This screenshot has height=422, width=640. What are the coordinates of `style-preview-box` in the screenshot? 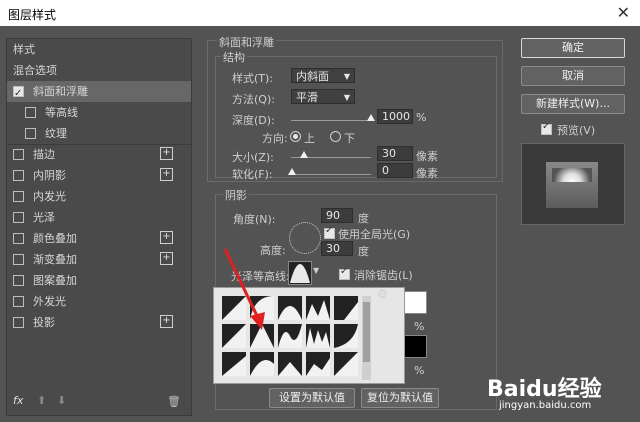 It's located at (573, 184).